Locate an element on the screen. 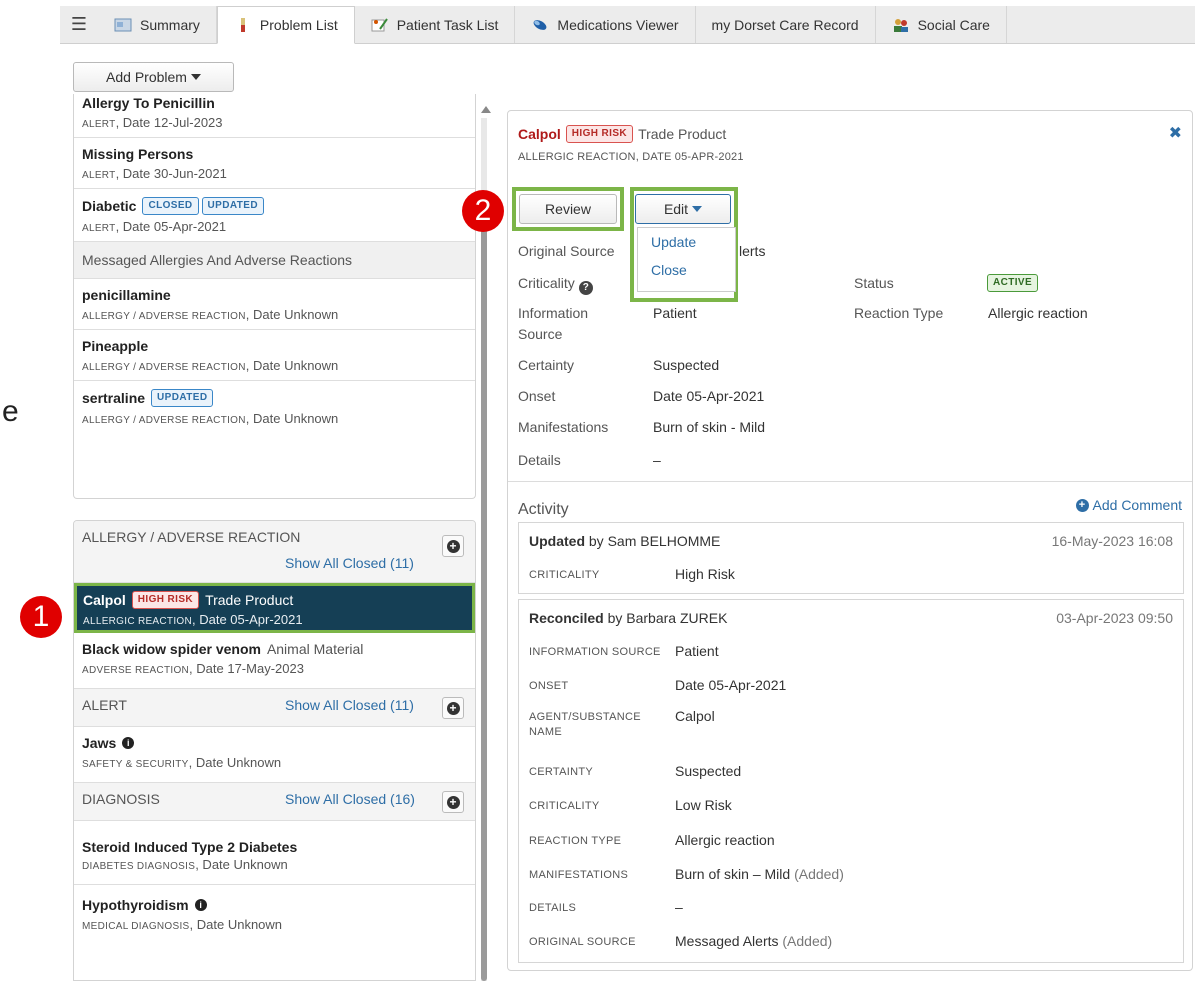  category-diagnosis: DIAGNOSIS Show All Closed (16) + is located at coordinates (274, 802).